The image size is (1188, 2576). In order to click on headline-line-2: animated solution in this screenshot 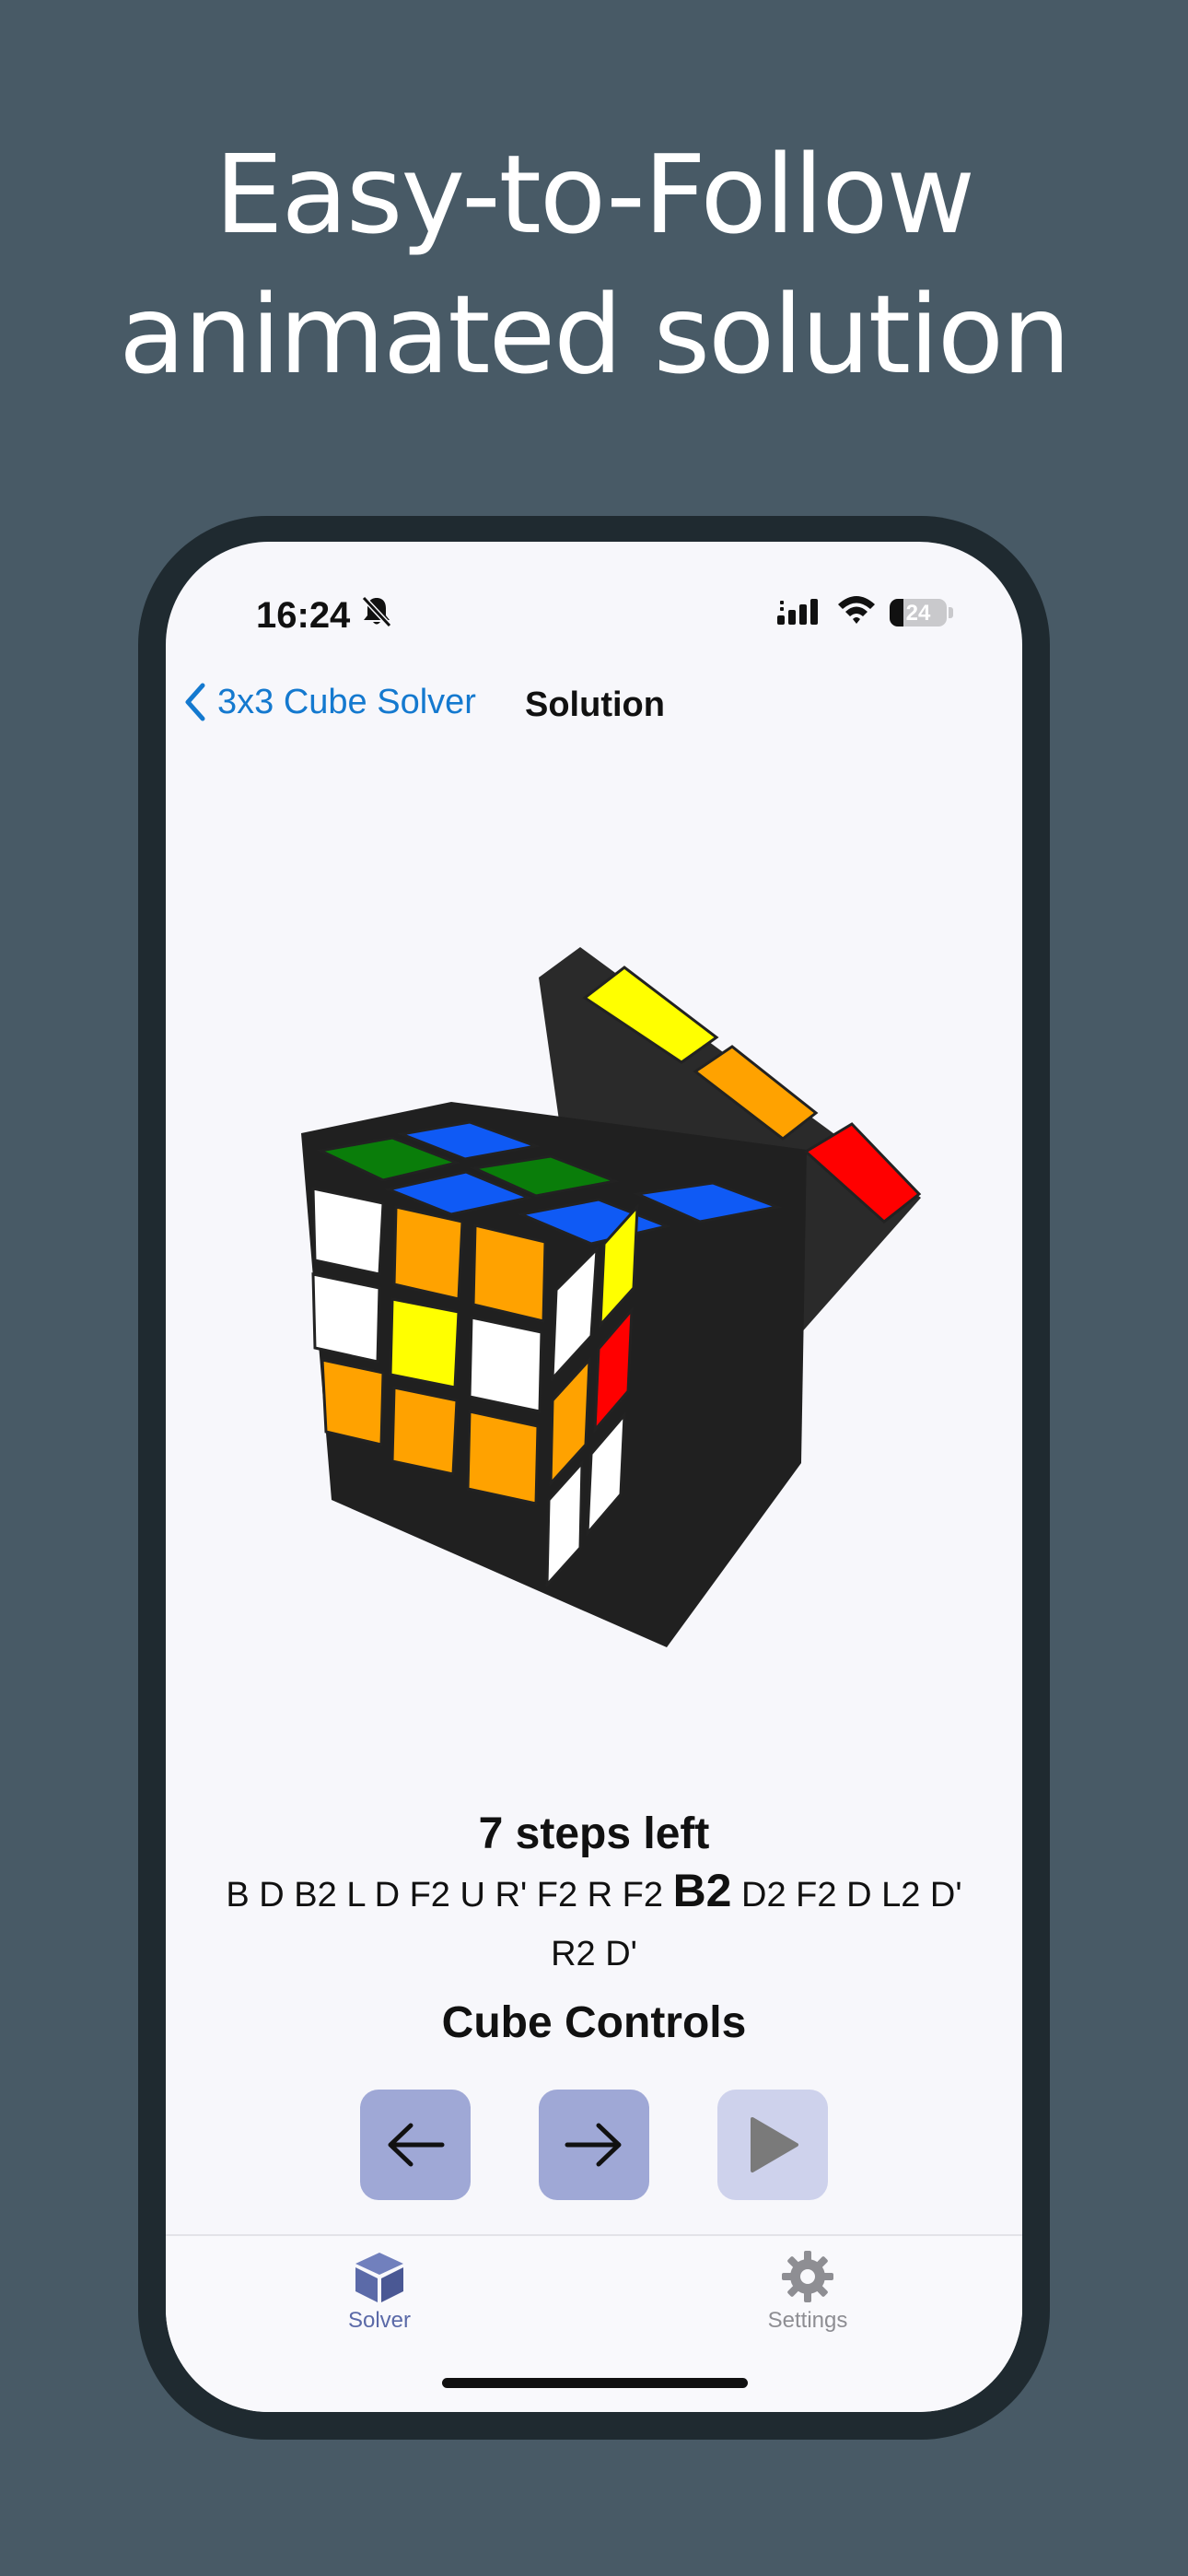, I will do `click(595, 334)`.